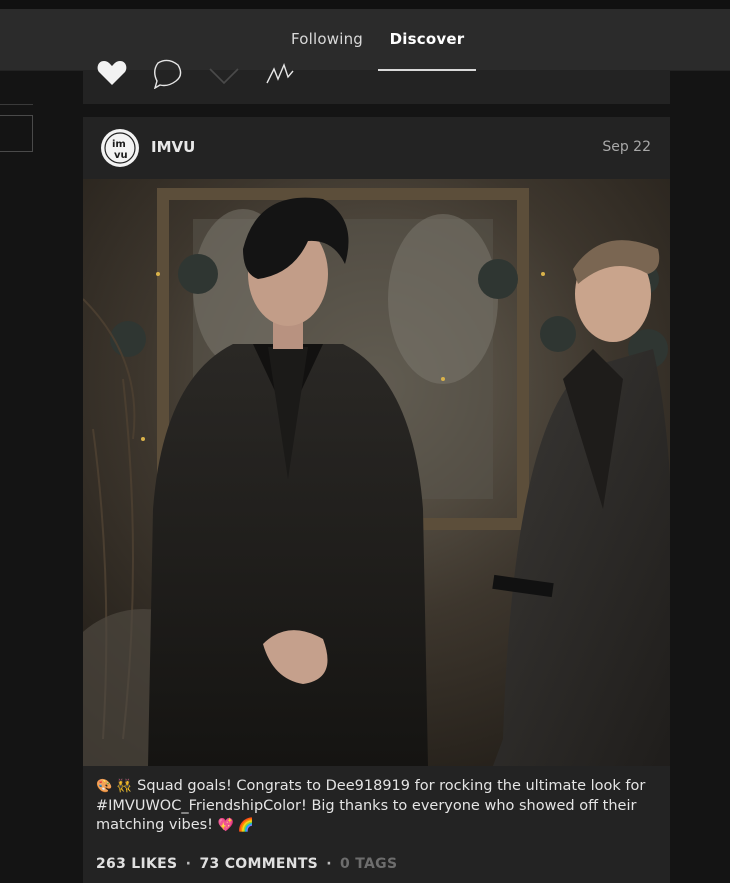 Image resolution: width=730 pixels, height=883 pixels. Describe the element at coordinates (119, 144) in the screenshot. I see `svg-text: im` at that location.